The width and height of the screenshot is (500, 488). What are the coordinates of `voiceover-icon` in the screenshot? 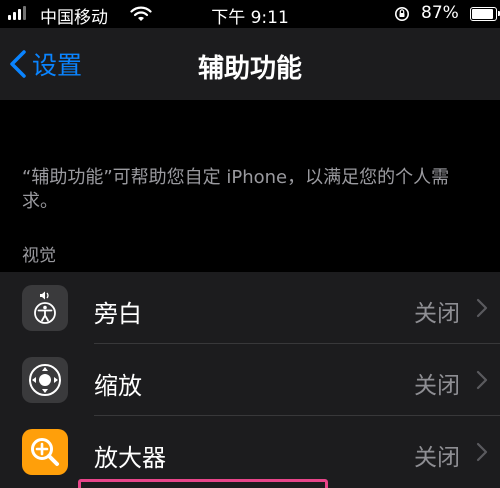 It's located at (45, 308).